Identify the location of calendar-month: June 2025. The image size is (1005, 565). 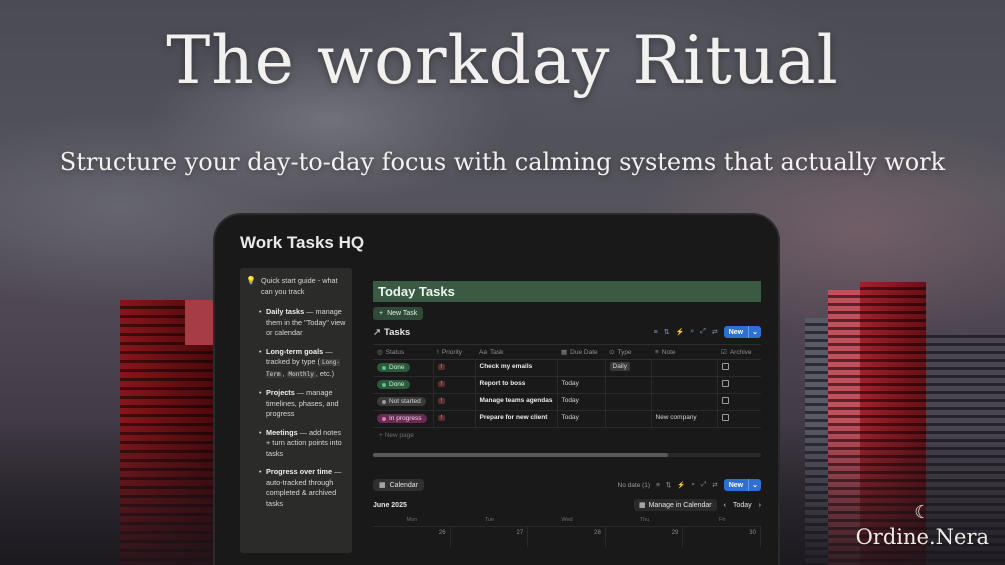
(390, 505).